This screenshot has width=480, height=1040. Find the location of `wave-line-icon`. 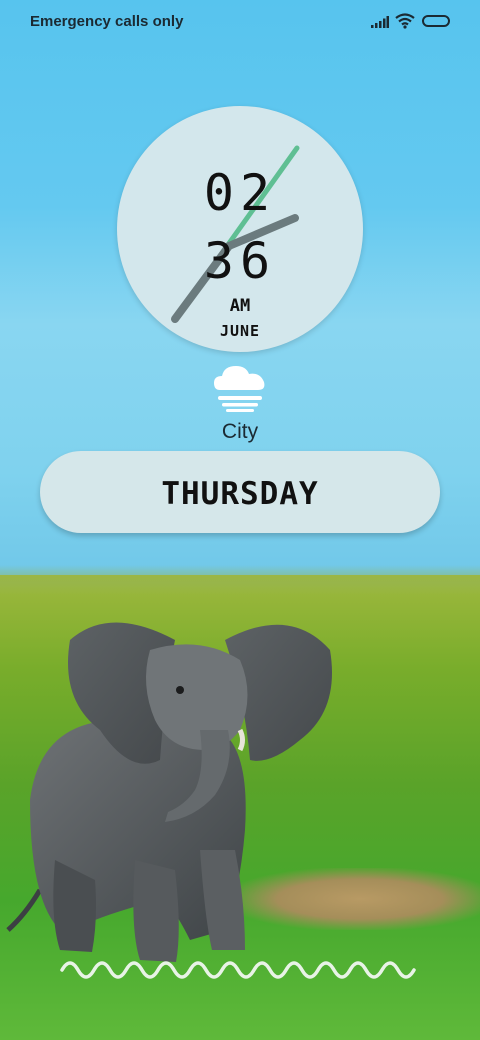

wave-line-icon is located at coordinates (240, 970).